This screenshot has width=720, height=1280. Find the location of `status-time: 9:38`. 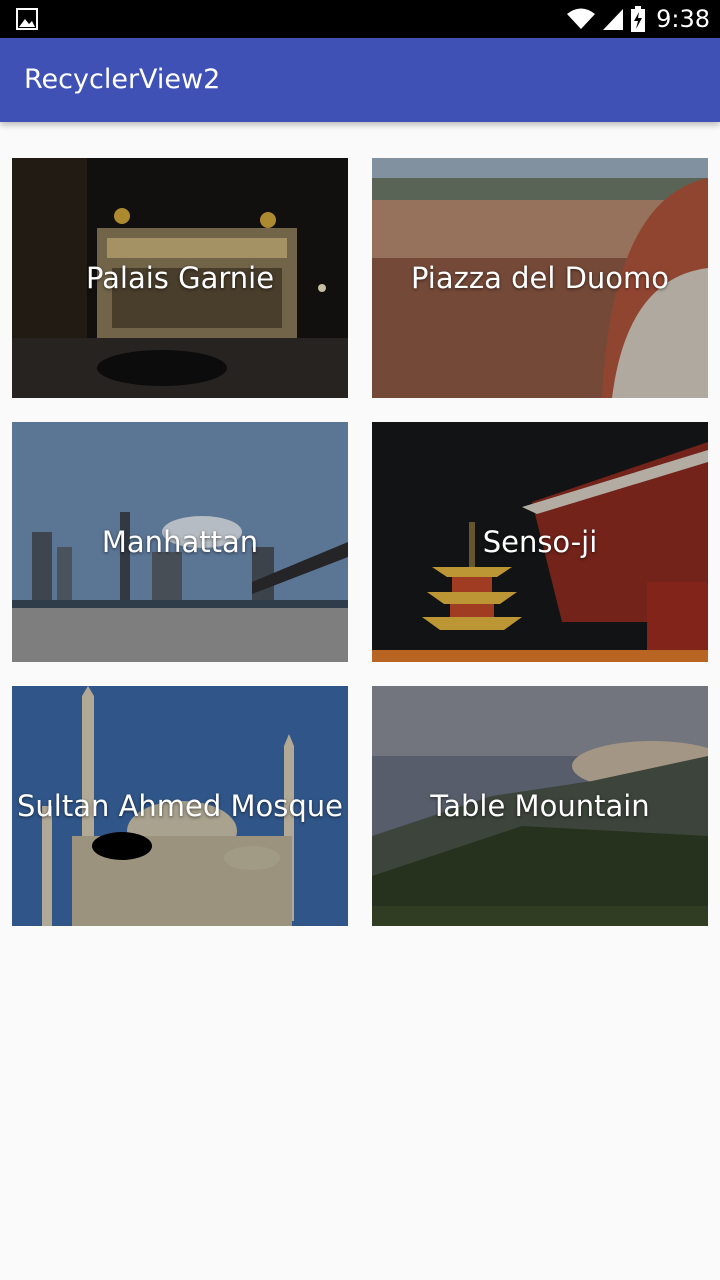

status-time: 9:38 is located at coordinates (683, 19).